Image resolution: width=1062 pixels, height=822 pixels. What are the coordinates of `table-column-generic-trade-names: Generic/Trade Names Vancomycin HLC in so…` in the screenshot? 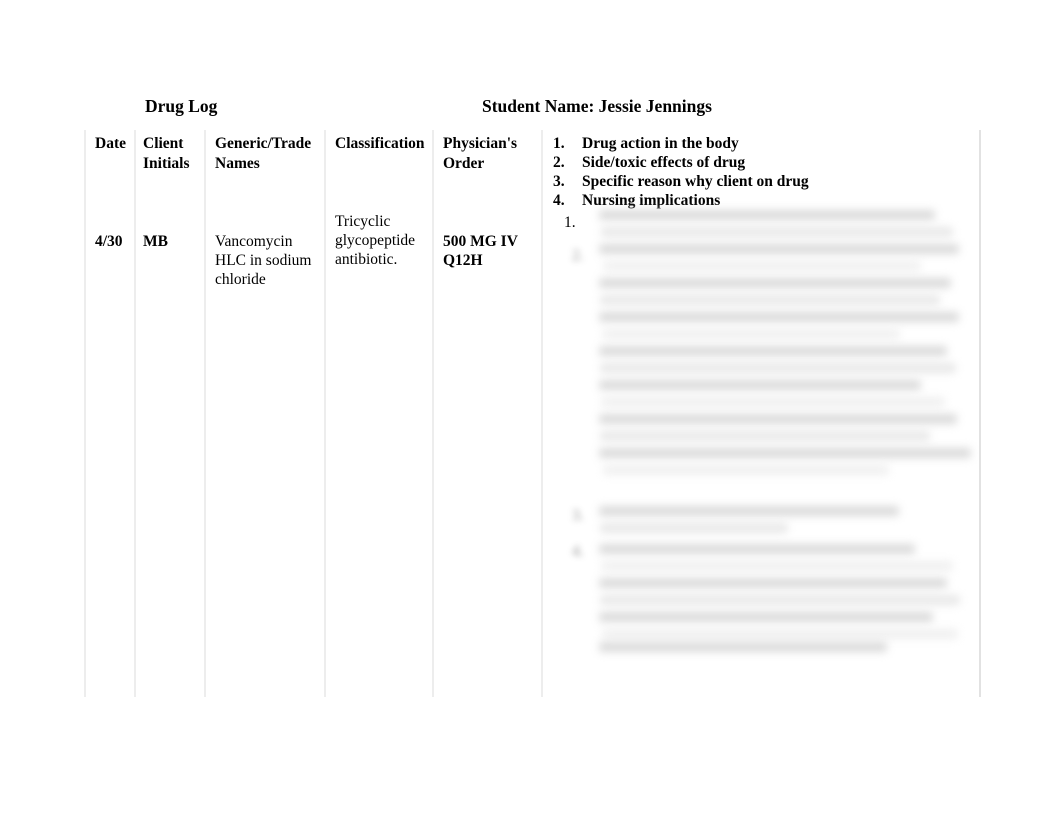 It's located at (265, 209).